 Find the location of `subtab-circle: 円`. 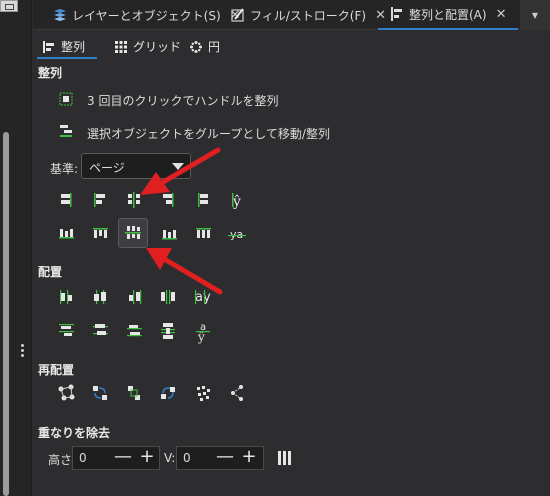

subtab-circle: 円 is located at coordinates (205, 46).